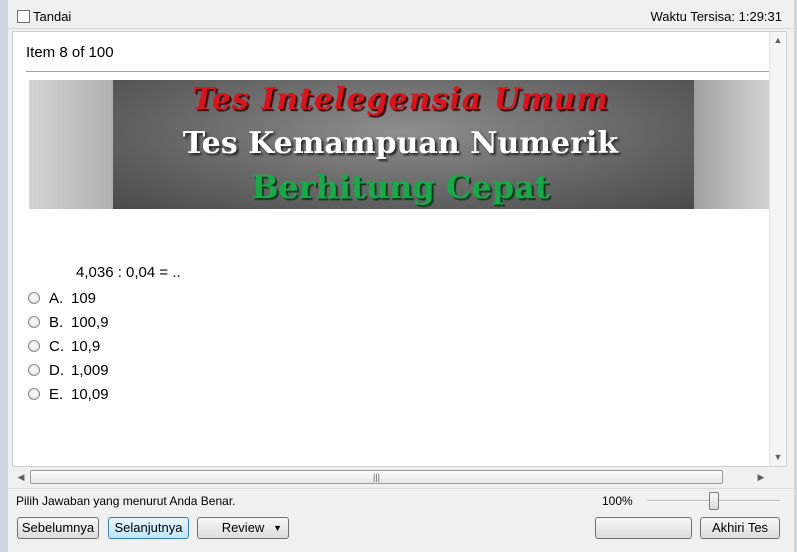  Describe the element at coordinates (692, 16) in the screenshot. I see `timer-label: Waktu Tersisa:` at that location.